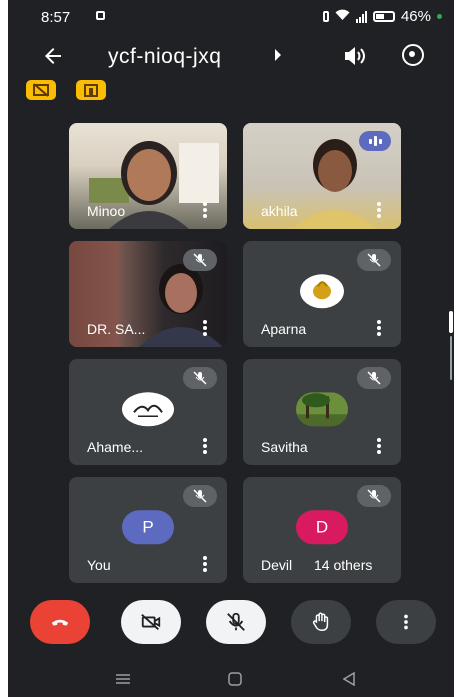 This screenshot has width=458, height=697. What do you see at coordinates (355, 58) in the screenshot?
I see `volume-icon` at bounding box center [355, 58].